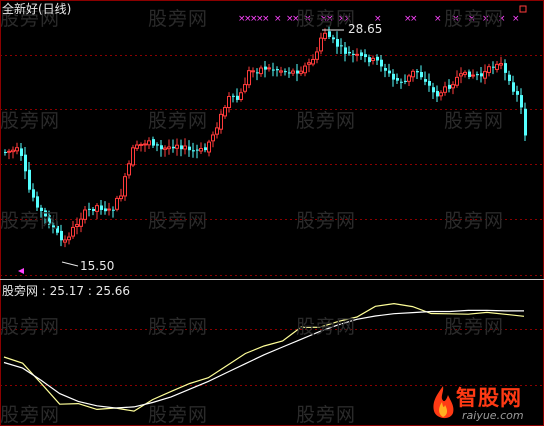 The height and width of the screenshot is (426, 544). I want to click on logo-url: raiyue.com, so click(493, 415).